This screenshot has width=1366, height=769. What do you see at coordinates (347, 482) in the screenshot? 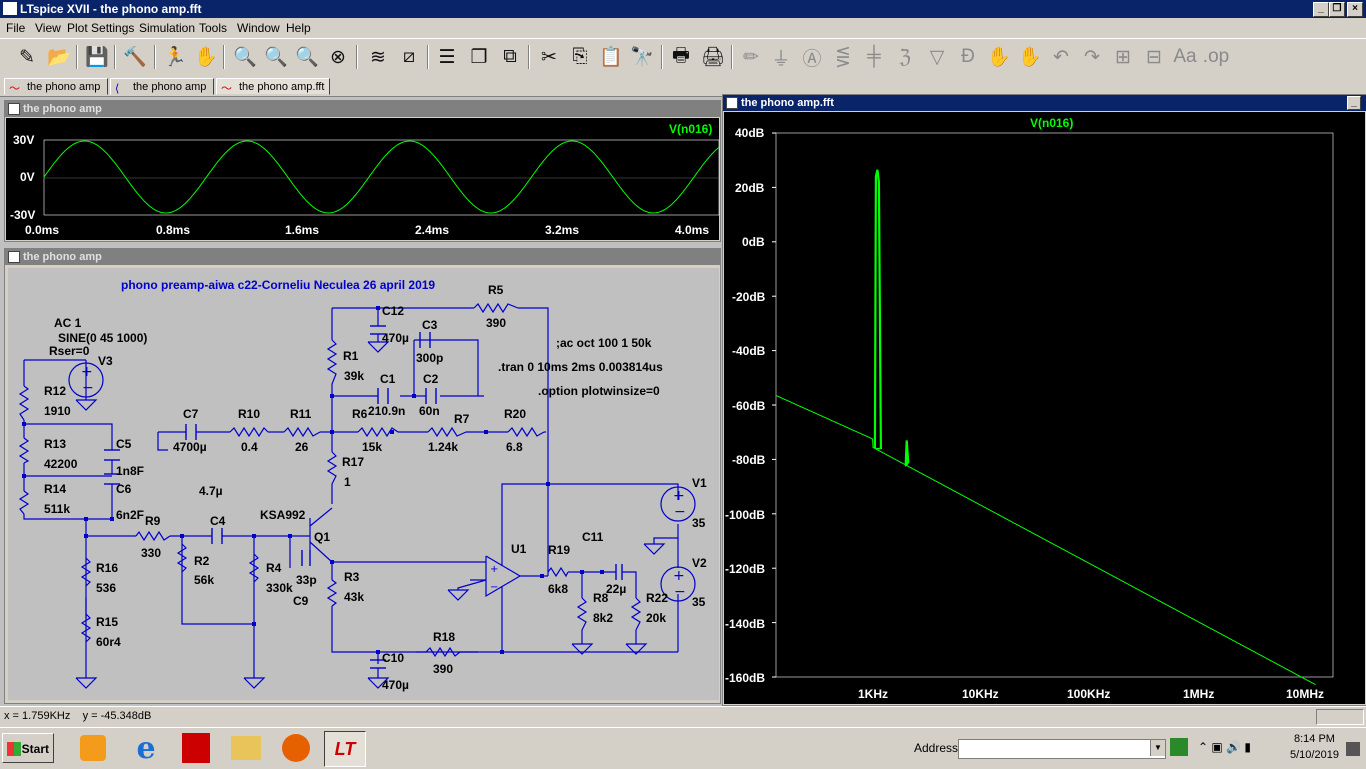
I see `r17-value: 1` at bounding box center [347, 482].